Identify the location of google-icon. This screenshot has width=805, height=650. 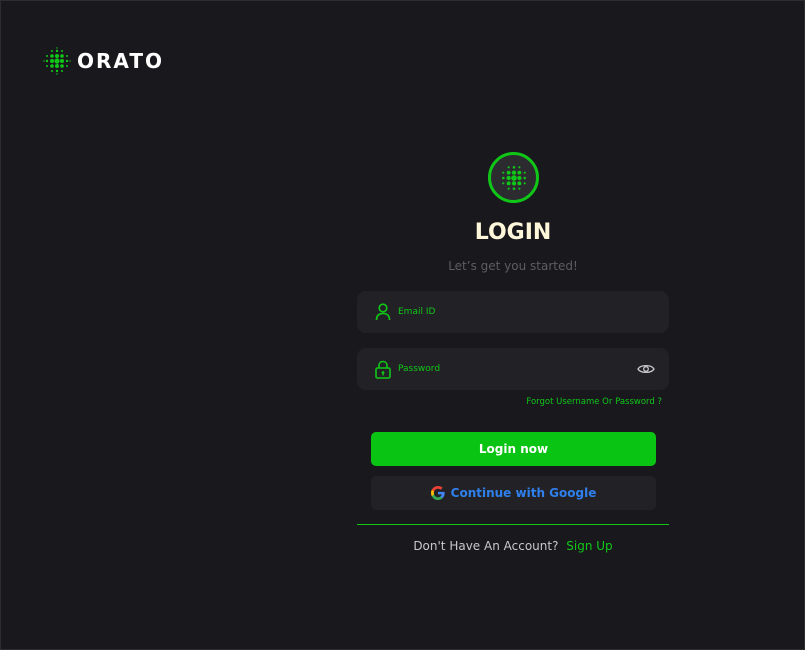
(437, 493).